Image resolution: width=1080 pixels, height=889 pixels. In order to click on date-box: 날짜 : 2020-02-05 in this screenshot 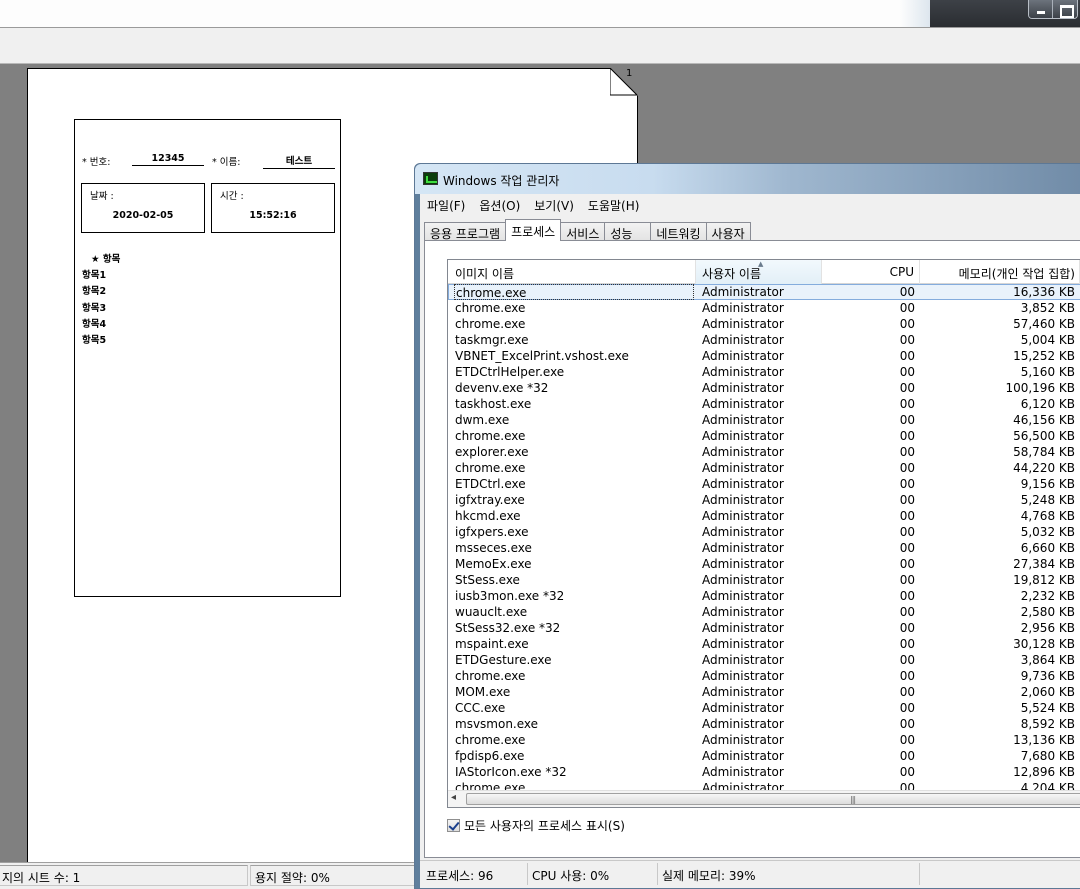, I will do `click(143, 208)`.